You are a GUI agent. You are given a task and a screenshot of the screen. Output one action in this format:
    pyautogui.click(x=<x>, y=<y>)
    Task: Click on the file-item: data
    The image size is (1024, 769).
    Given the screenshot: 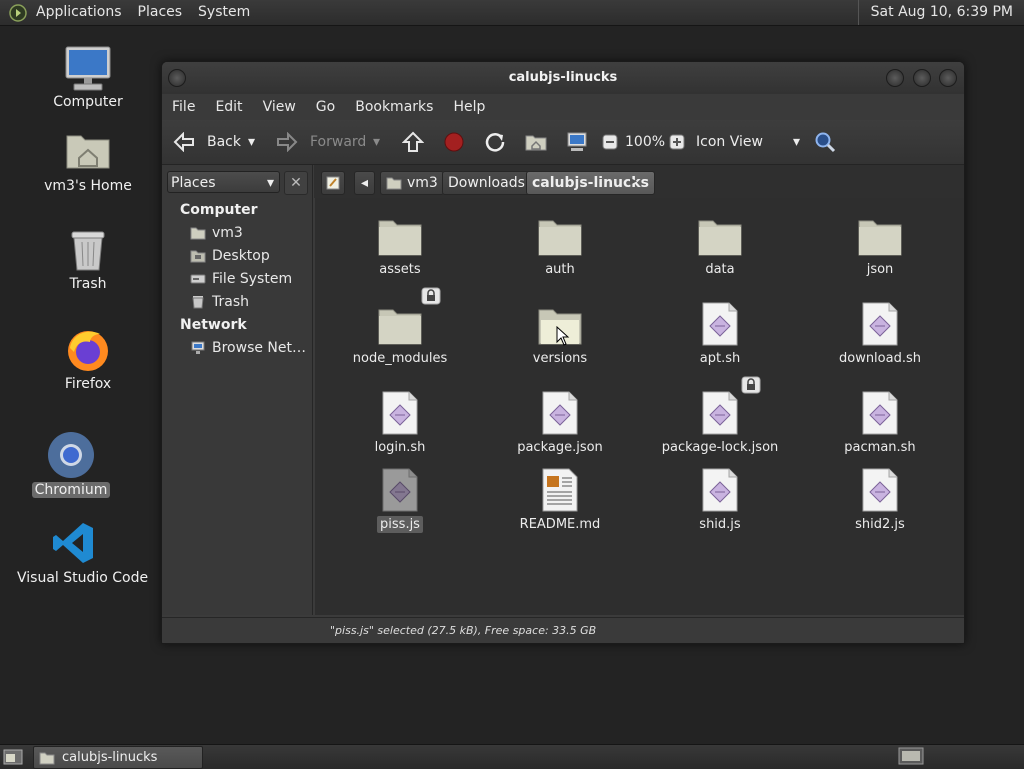 What is the action you would take?
    pyautogui.click(x=720, y=243)
    